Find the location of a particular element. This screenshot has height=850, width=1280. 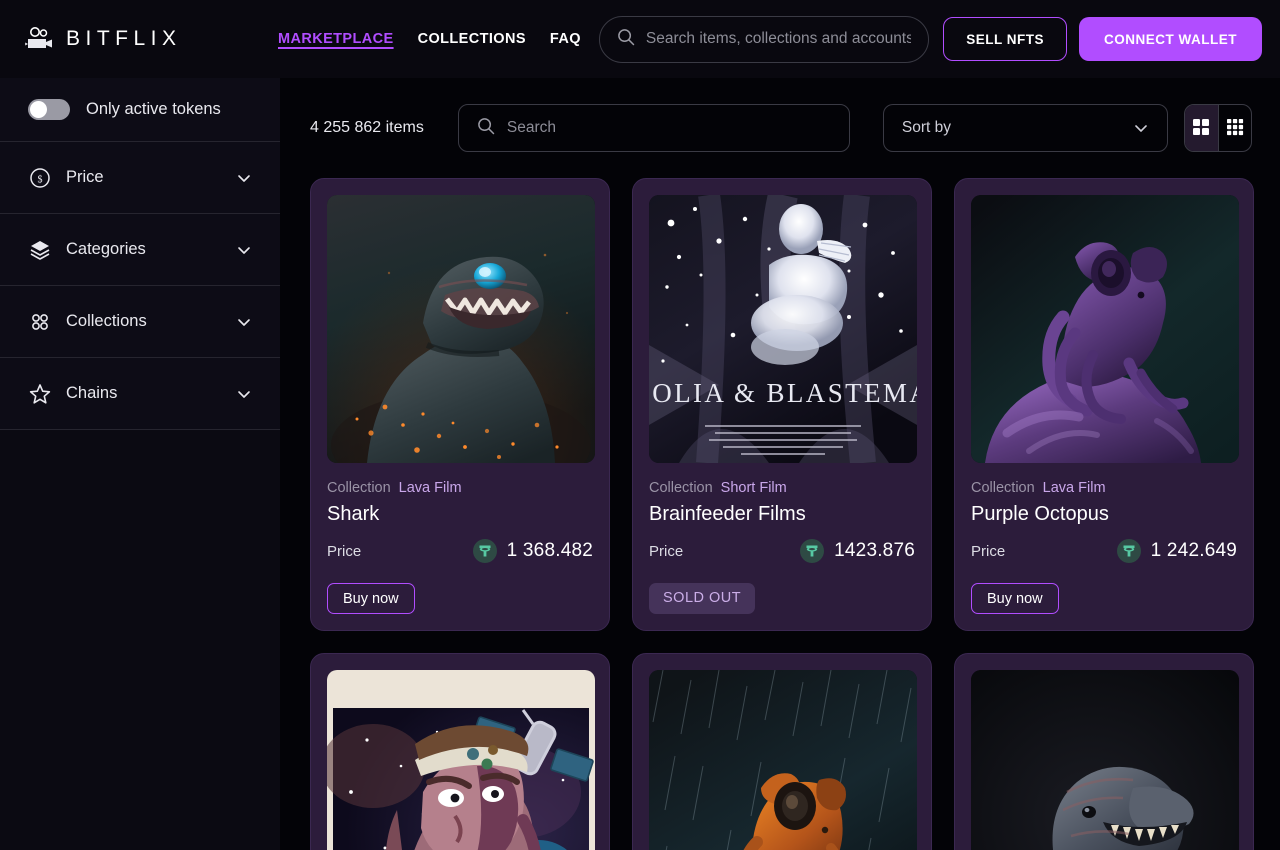

main-nav: MARKETPLACE COLLECTIONS FAQ is located at coordinates (429, 39).